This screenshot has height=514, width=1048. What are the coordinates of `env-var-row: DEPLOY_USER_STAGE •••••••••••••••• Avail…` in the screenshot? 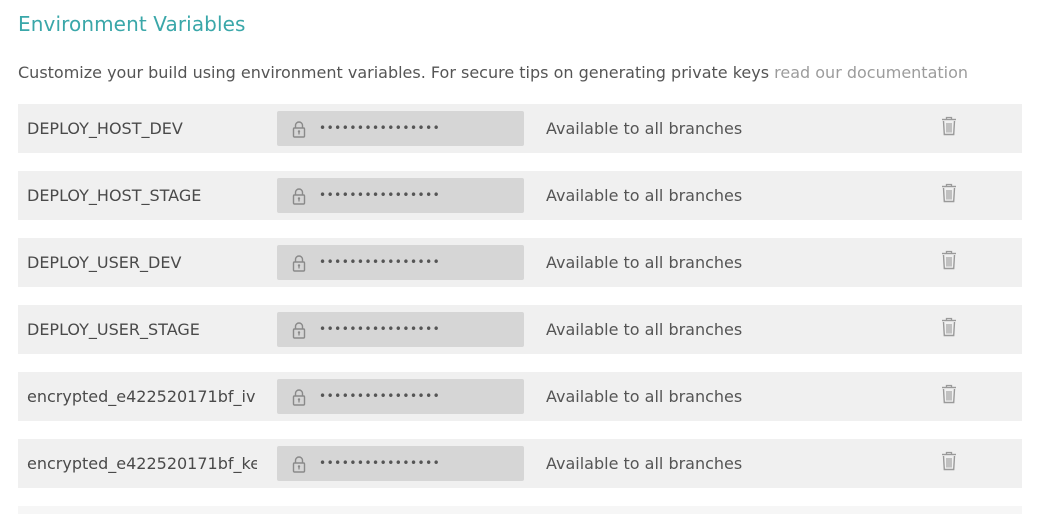 It's located at (520, 329).